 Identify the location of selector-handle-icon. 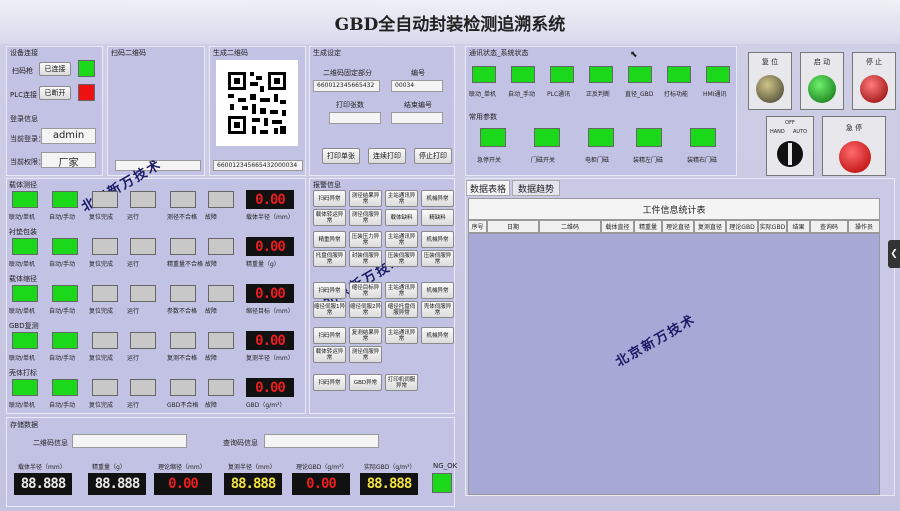
(790, 154).